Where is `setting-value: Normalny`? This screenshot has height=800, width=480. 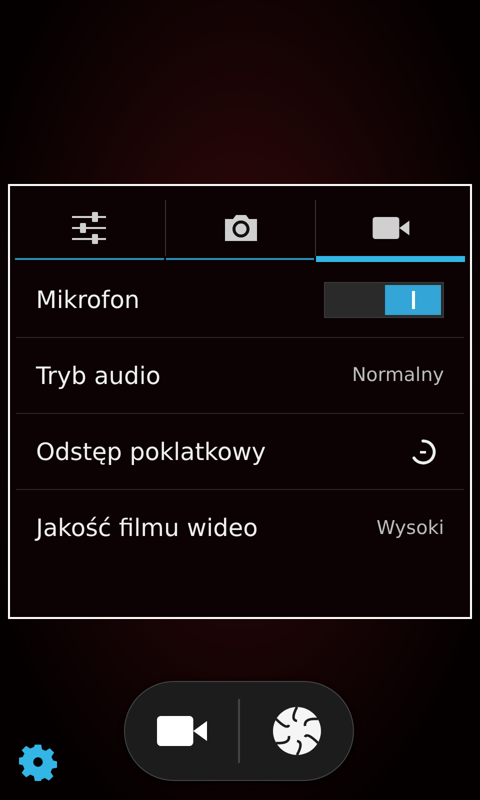
setting-value: Normalny is located at coordinates (398, 375).